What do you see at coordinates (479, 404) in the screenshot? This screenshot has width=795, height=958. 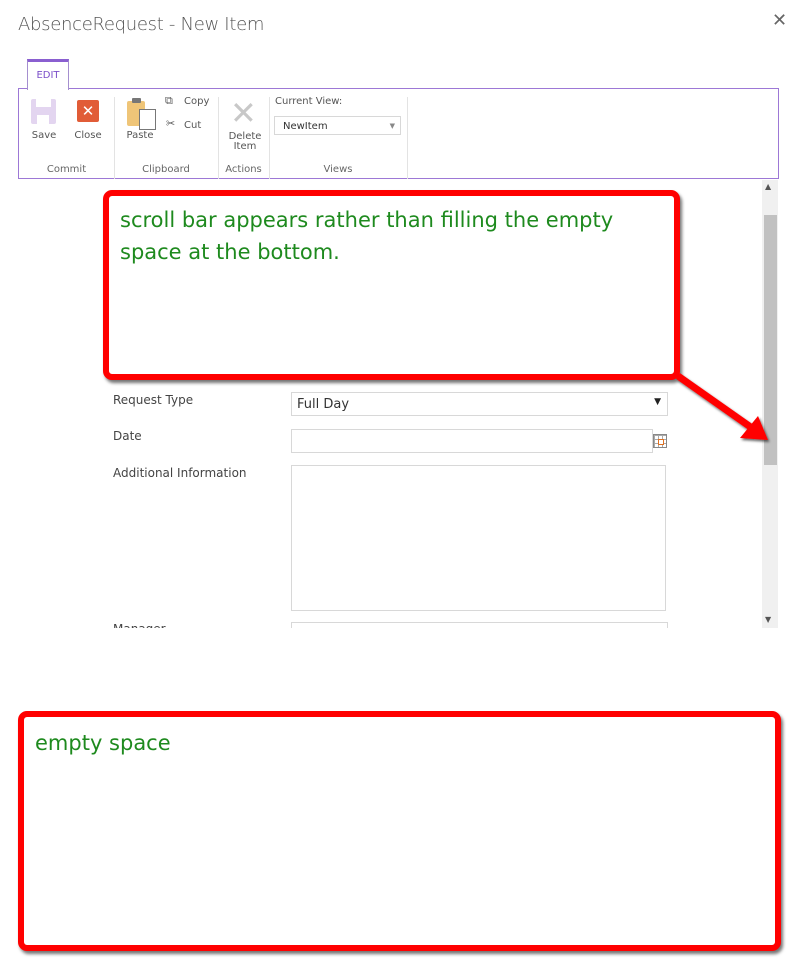 I see `request-type-select: Full Day ▼` at bounding box center [479, 404].